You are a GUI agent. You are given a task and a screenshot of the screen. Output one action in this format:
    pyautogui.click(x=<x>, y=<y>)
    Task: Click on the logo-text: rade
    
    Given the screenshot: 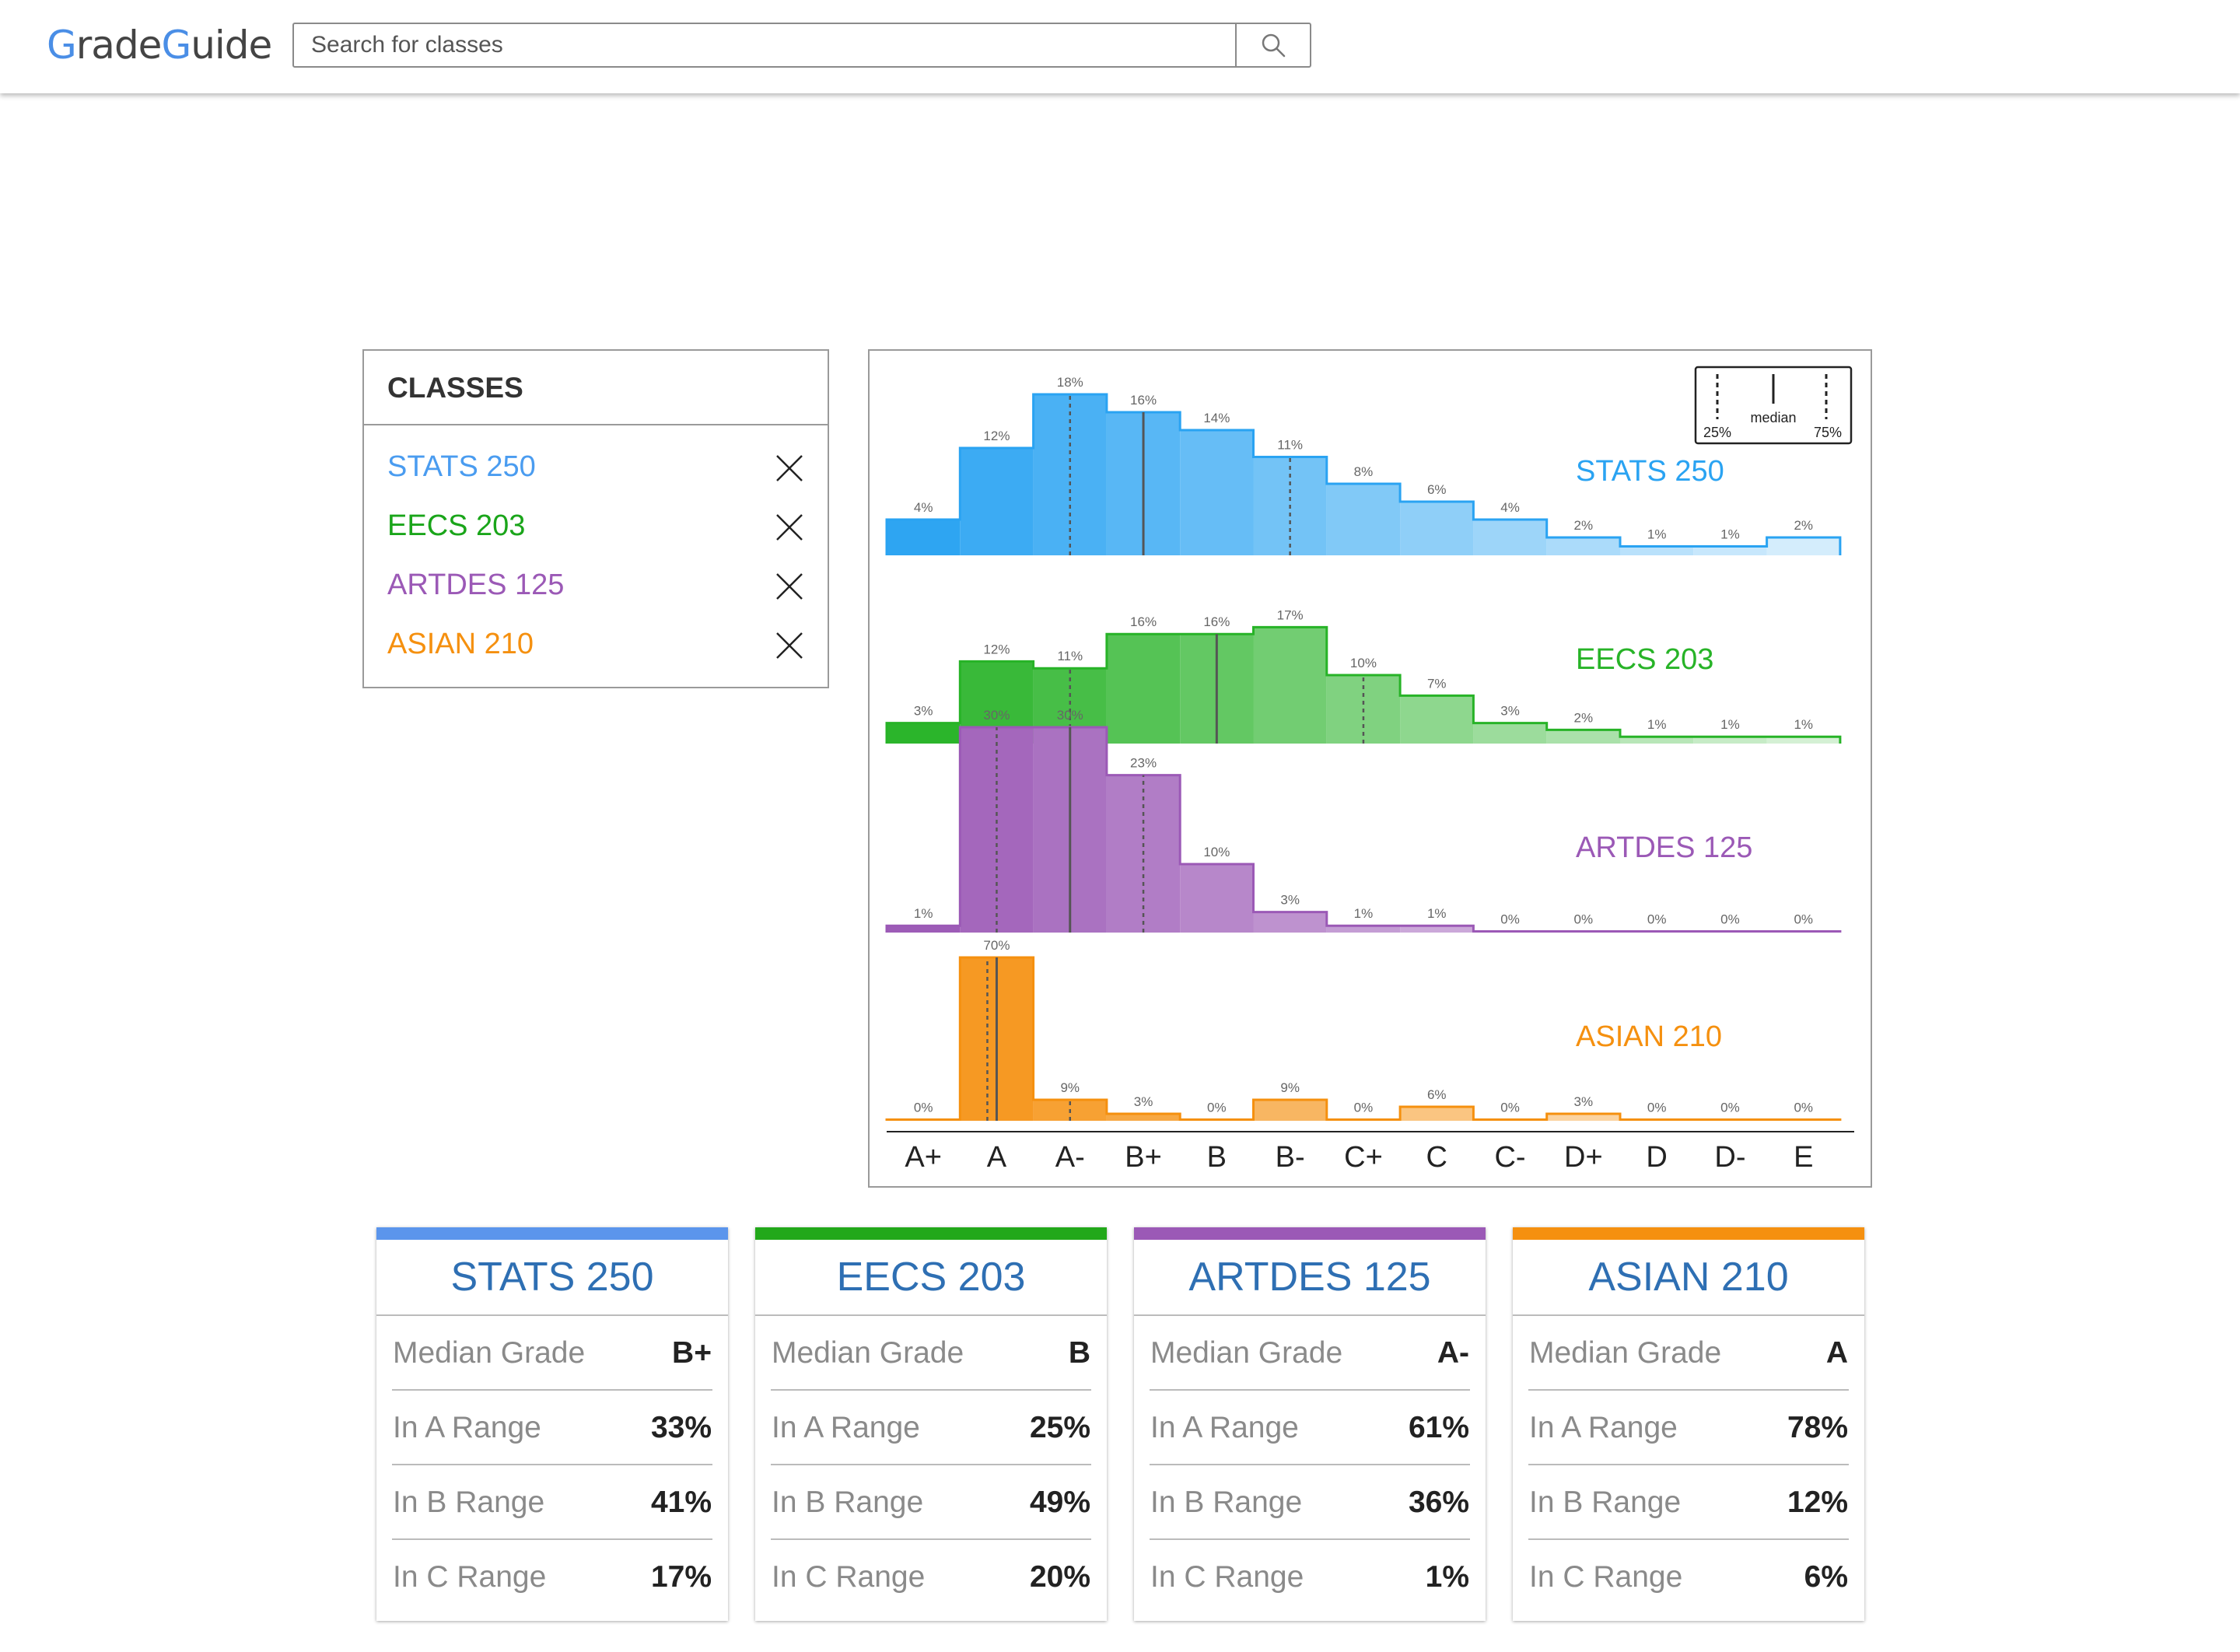 What is the action you would take?
    pyautogui.click(x=119, y=46)
    